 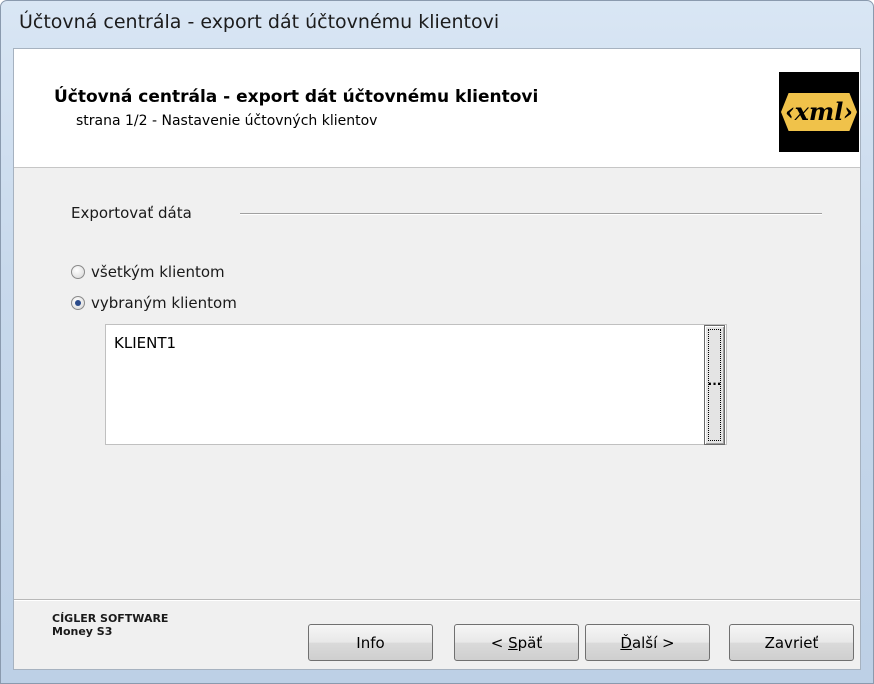 What do you see at coordinates (416, 384) in the screenshot?
I see `selected-clients-list: KLIENT1` at bounding box center [416, 384].